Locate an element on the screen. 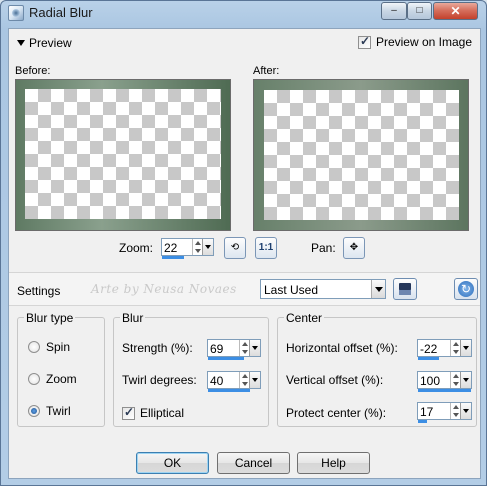 Image resolution: width=487 pixels, height=486 pixels. settings-label: Settings is located at coordinates (39, 291).